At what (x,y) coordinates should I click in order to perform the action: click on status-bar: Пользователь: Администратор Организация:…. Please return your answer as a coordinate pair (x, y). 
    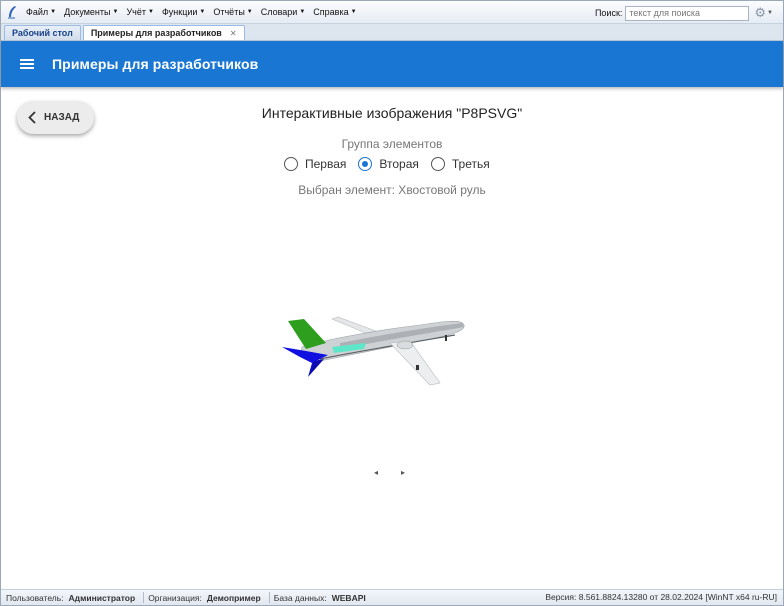
    Looking at the image, I should click on (392, 597).